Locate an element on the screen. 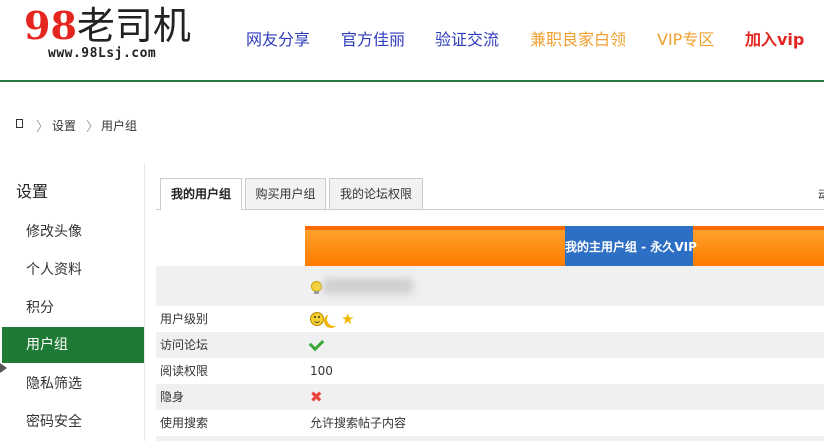 The height and width of the screenshot is (441, 824). row-next is located at coordinates (490, 438).